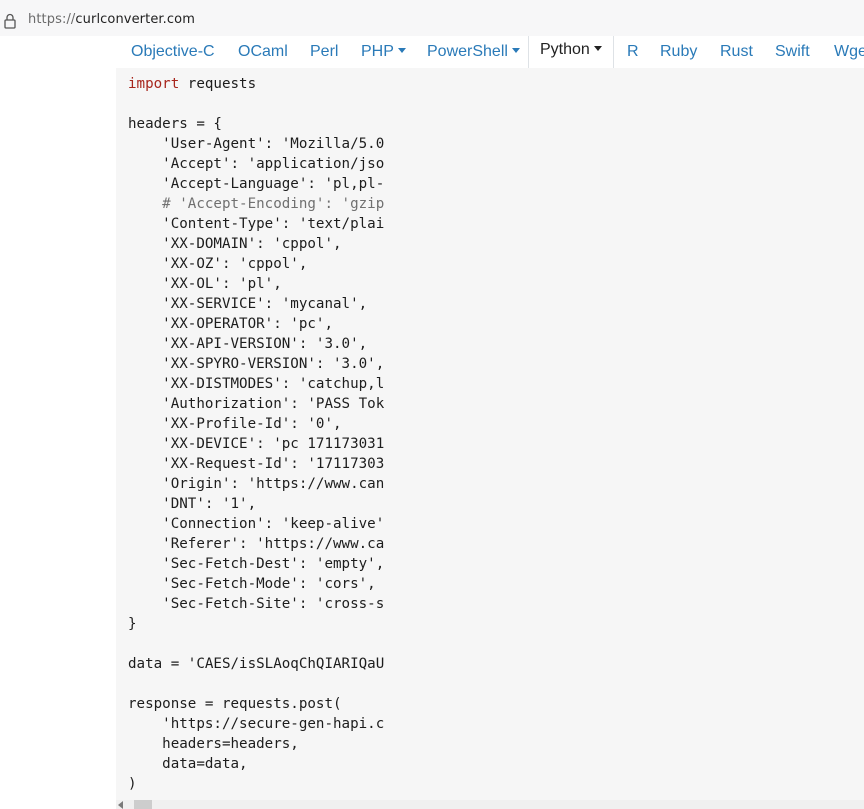  Describe the element at coordinates (205, 284) in the screenshot. I see `code-line: 'XX-OL': 'pl',` at that location.